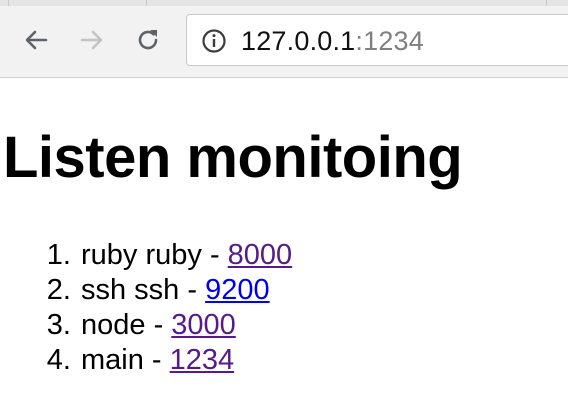 This screenshot has height=408, width=568. What do you see at coordinates (233, 157) in the screenshot?
I see `page-title: Listen monitoing` at bounding box center [233, 157].